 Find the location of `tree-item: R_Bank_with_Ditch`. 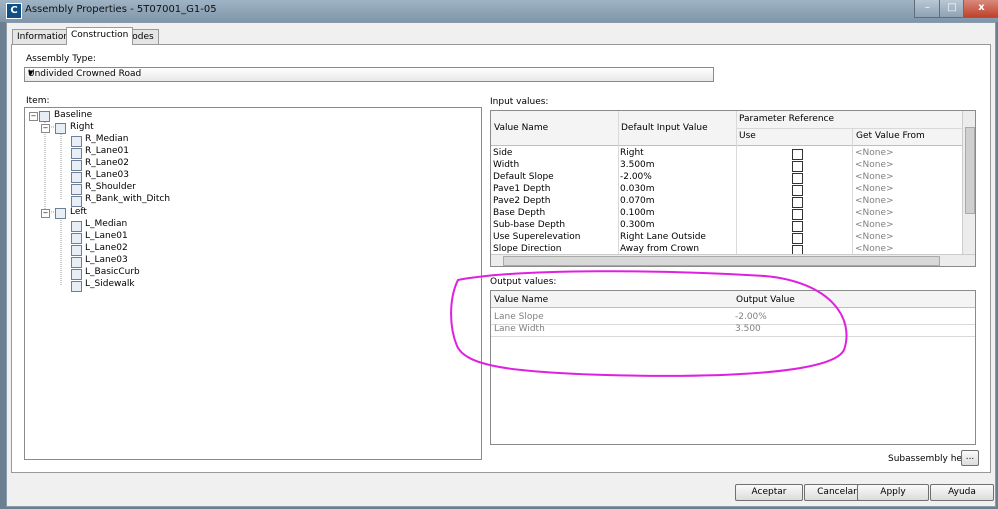

tree-item: R_Bank_with_Ditch is located at coordinates (127, 199).